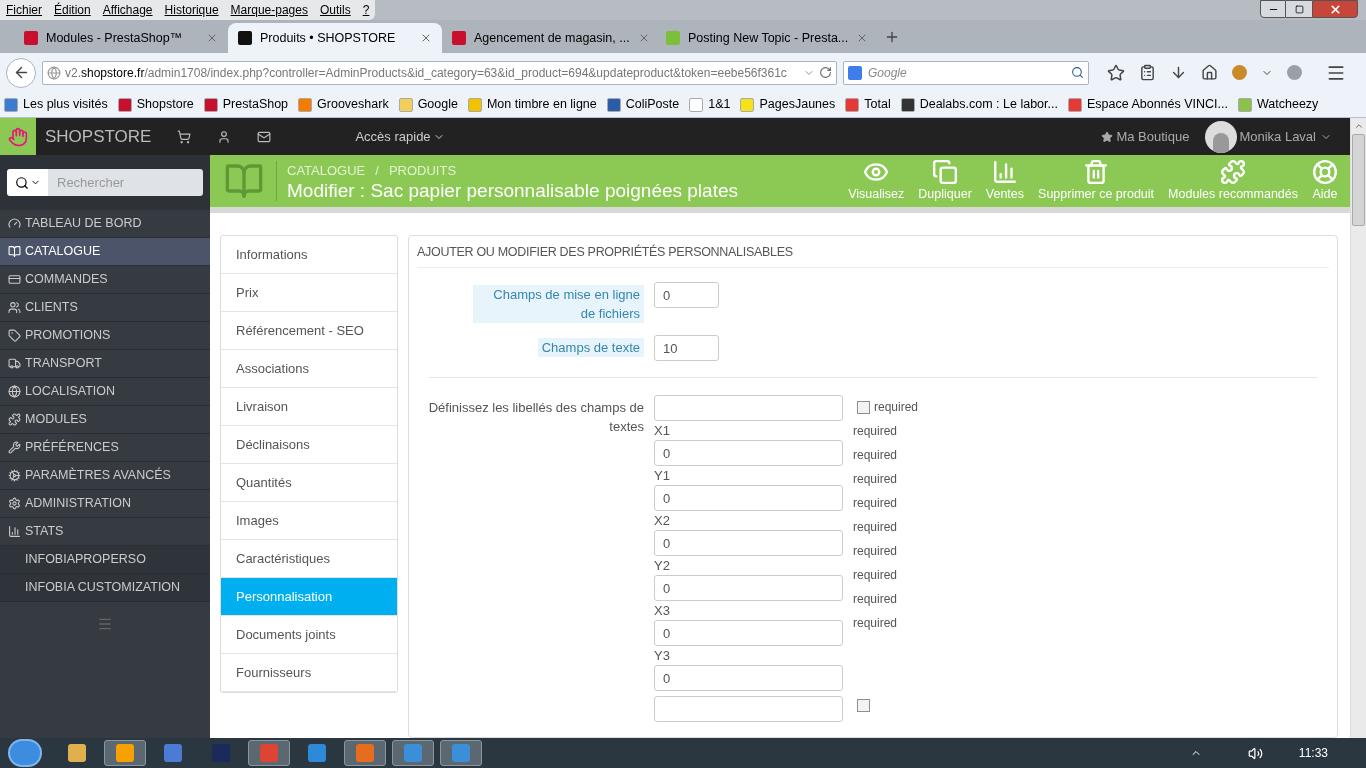  Describe the element at coordinates (105, 476) in the screenshot. I see `sidebar-item: PARAMÈTRES AVANCÉS` at that location.